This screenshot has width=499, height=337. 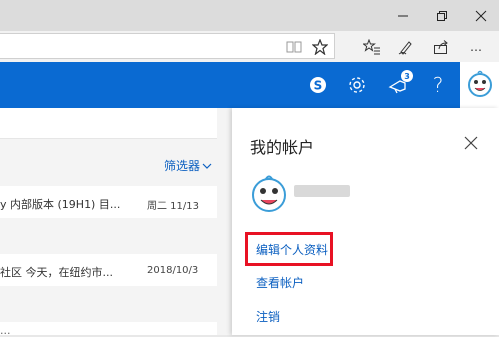 I want to click on restore-button, so click(x=442, y=15).